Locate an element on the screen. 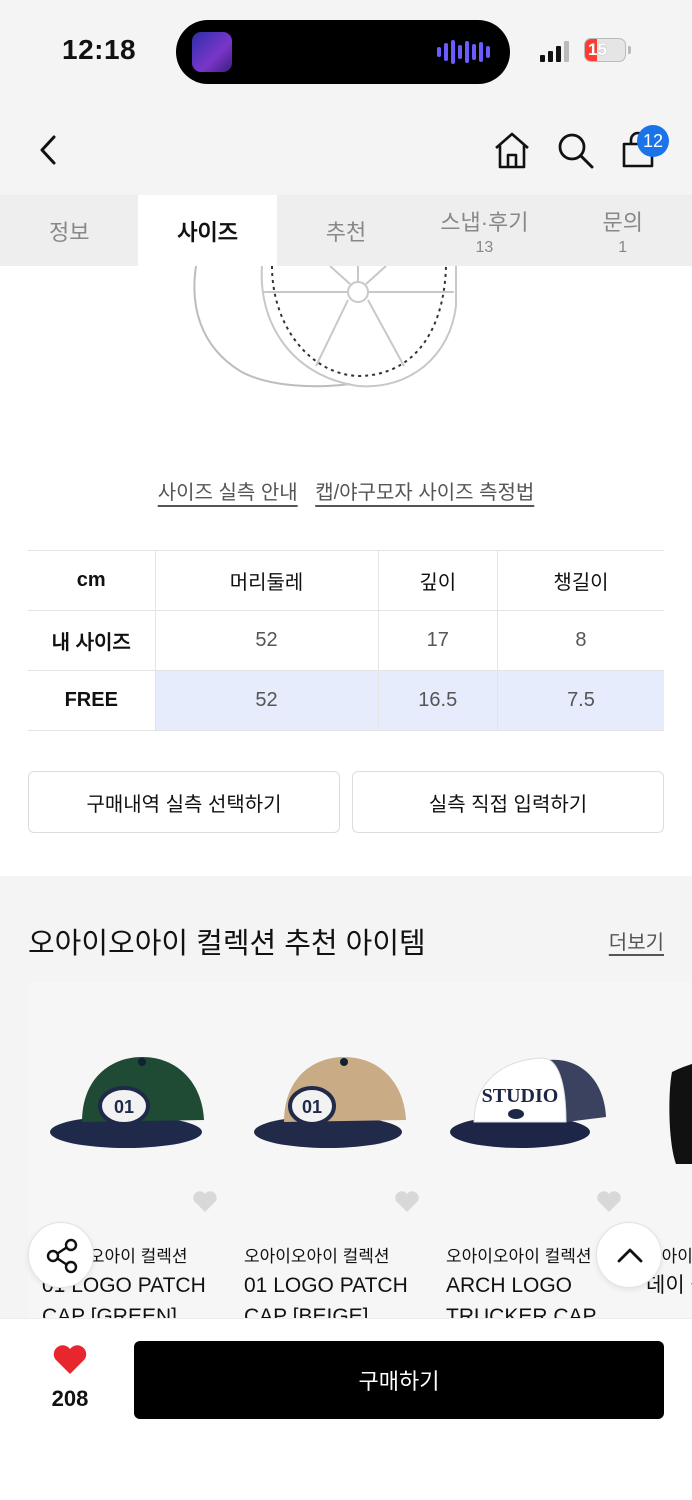 This screenshot has height=1500, width=692. chevron-left-icon is located at coordinates (48, 150).